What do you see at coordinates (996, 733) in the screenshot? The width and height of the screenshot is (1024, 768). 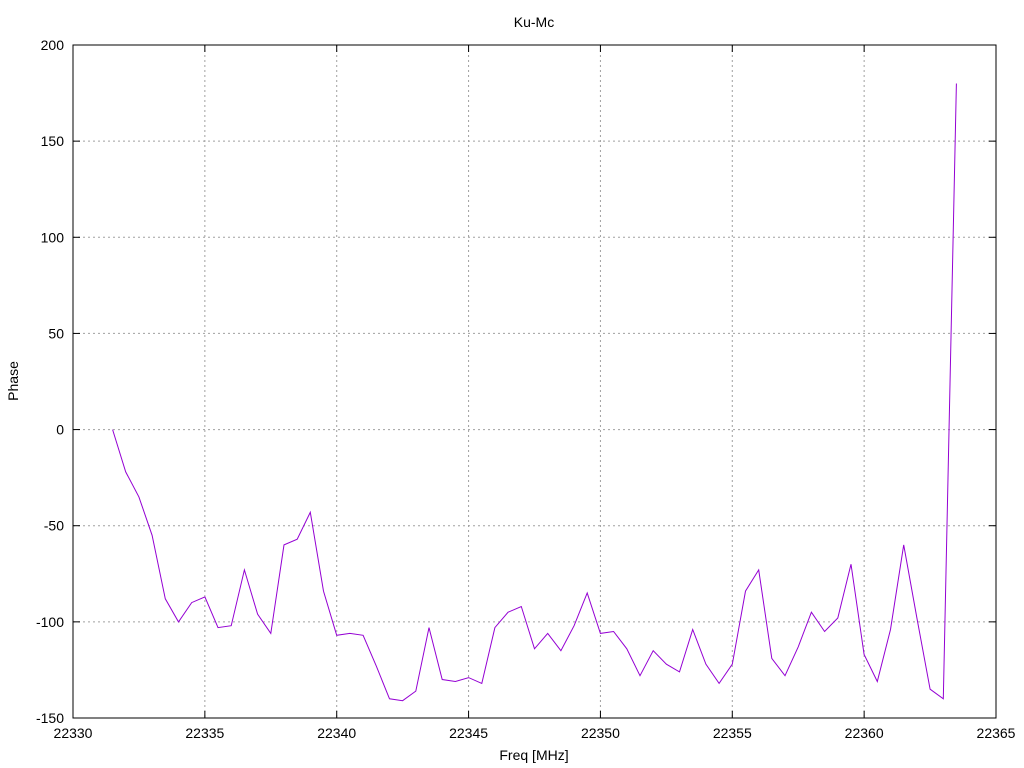 I see `x-tick-label: 22365` at bounding box center [996, 733].